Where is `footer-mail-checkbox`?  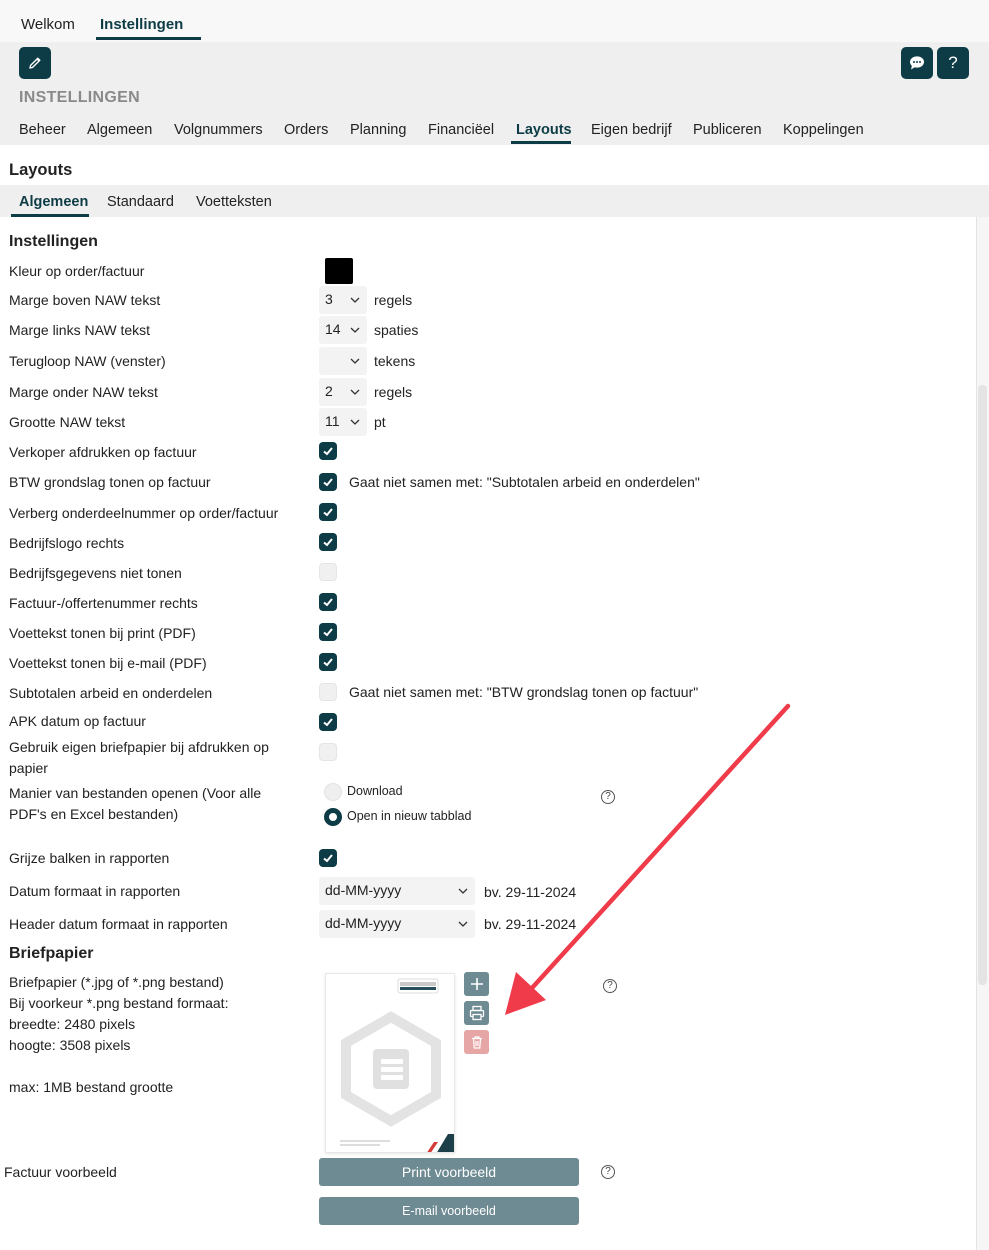
footer-mail-checkbox is located at coordinates (328, 662).